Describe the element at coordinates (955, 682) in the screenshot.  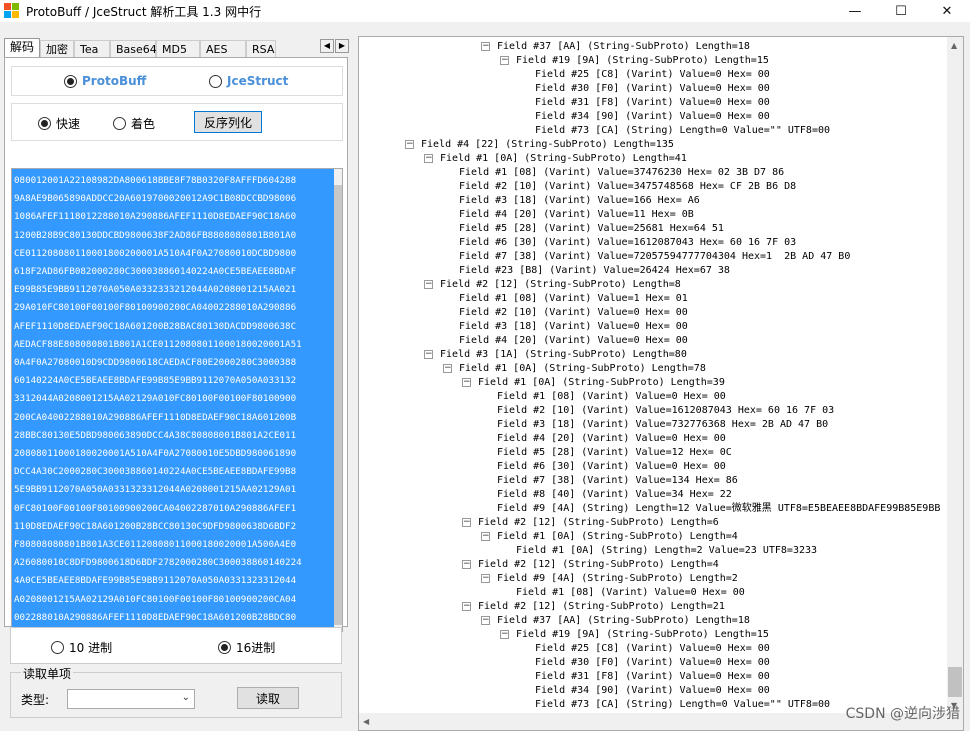
I see `vertical-scroll-thumb` at that location.